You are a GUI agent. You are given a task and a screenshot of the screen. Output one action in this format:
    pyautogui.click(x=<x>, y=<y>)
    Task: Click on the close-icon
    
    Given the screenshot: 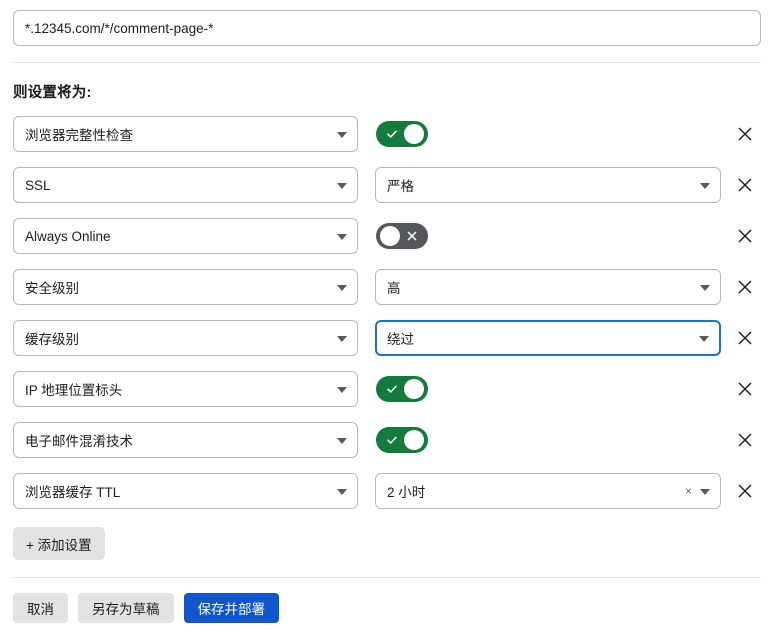 What is the action you would take?
    pyautogui.click(x=412, y=236)
    